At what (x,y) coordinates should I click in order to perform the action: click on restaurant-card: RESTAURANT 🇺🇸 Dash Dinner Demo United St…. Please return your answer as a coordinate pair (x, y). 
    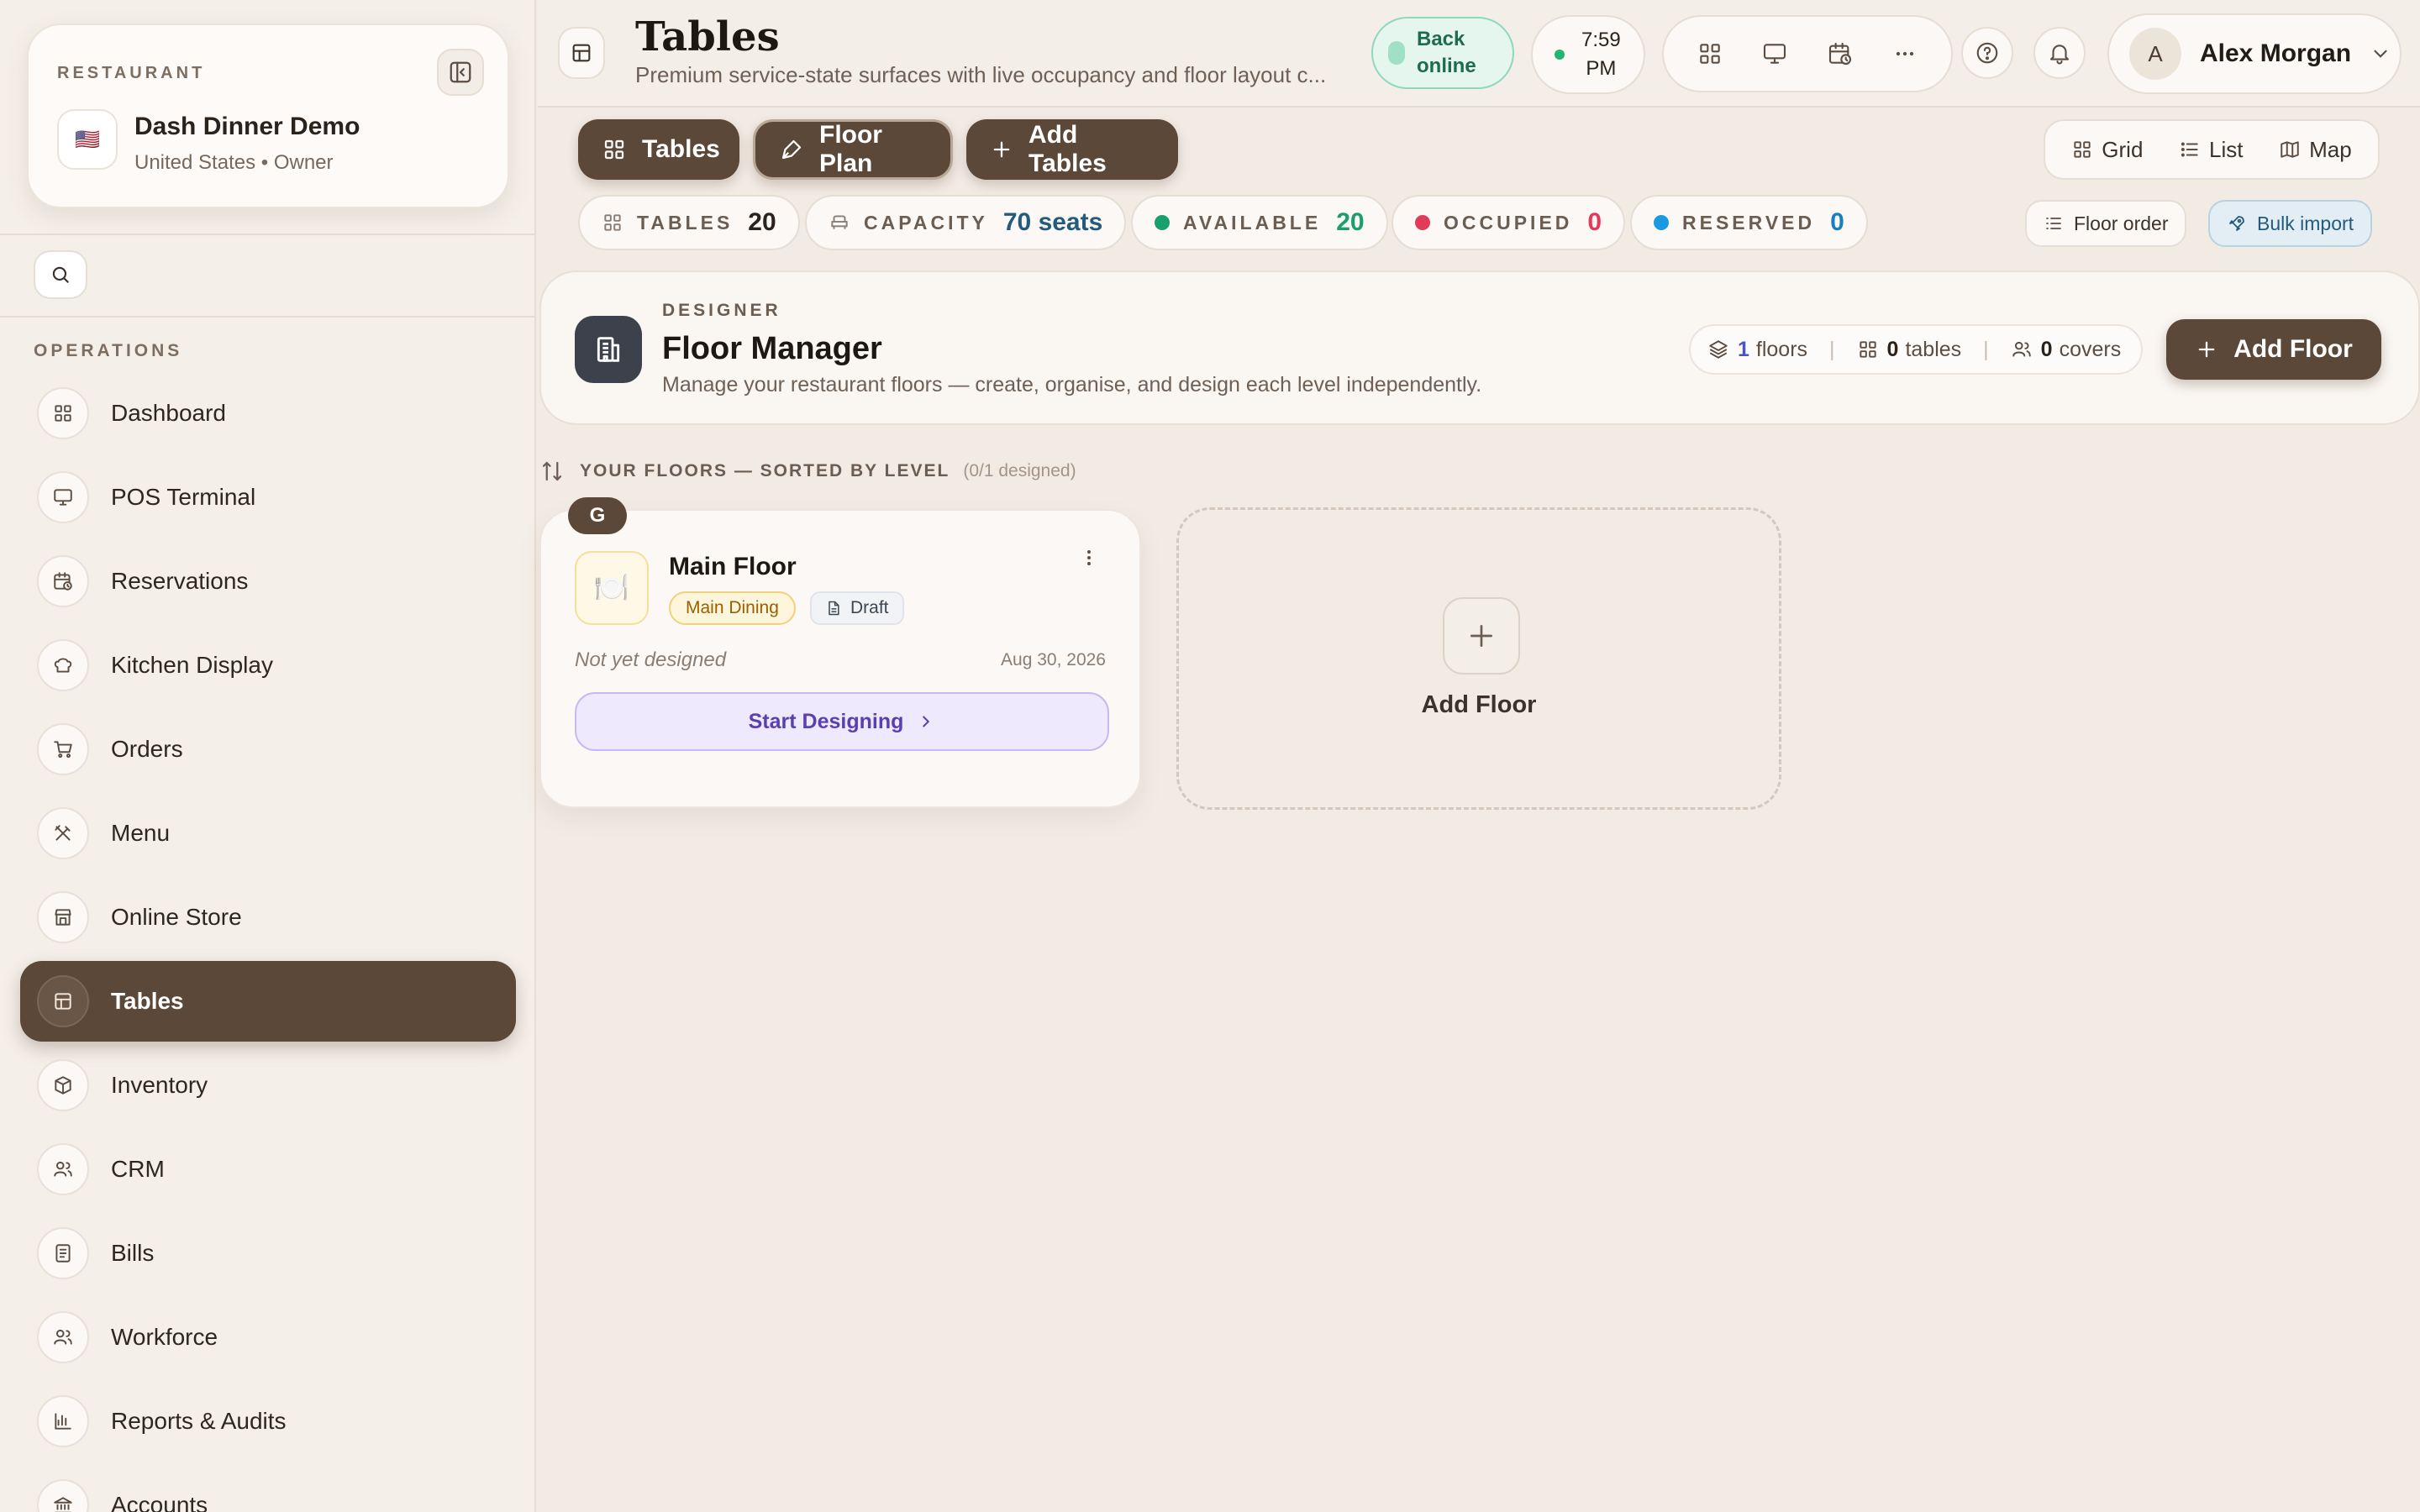
    Looking at the image, I should click on (268, 116).